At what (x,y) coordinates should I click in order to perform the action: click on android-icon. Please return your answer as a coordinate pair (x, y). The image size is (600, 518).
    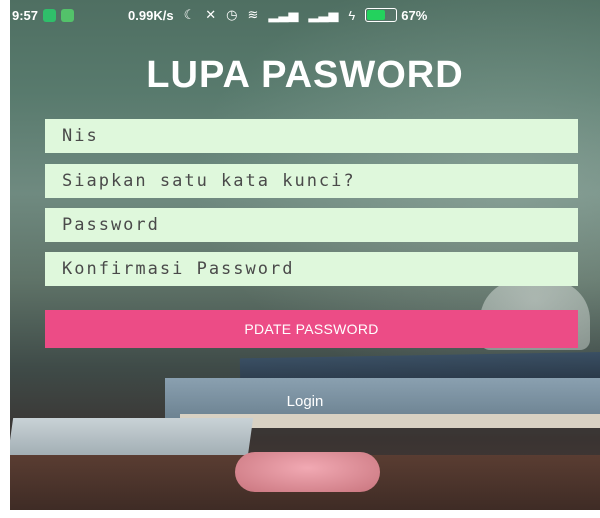
    Looking at the image, I should click on (68, 15).